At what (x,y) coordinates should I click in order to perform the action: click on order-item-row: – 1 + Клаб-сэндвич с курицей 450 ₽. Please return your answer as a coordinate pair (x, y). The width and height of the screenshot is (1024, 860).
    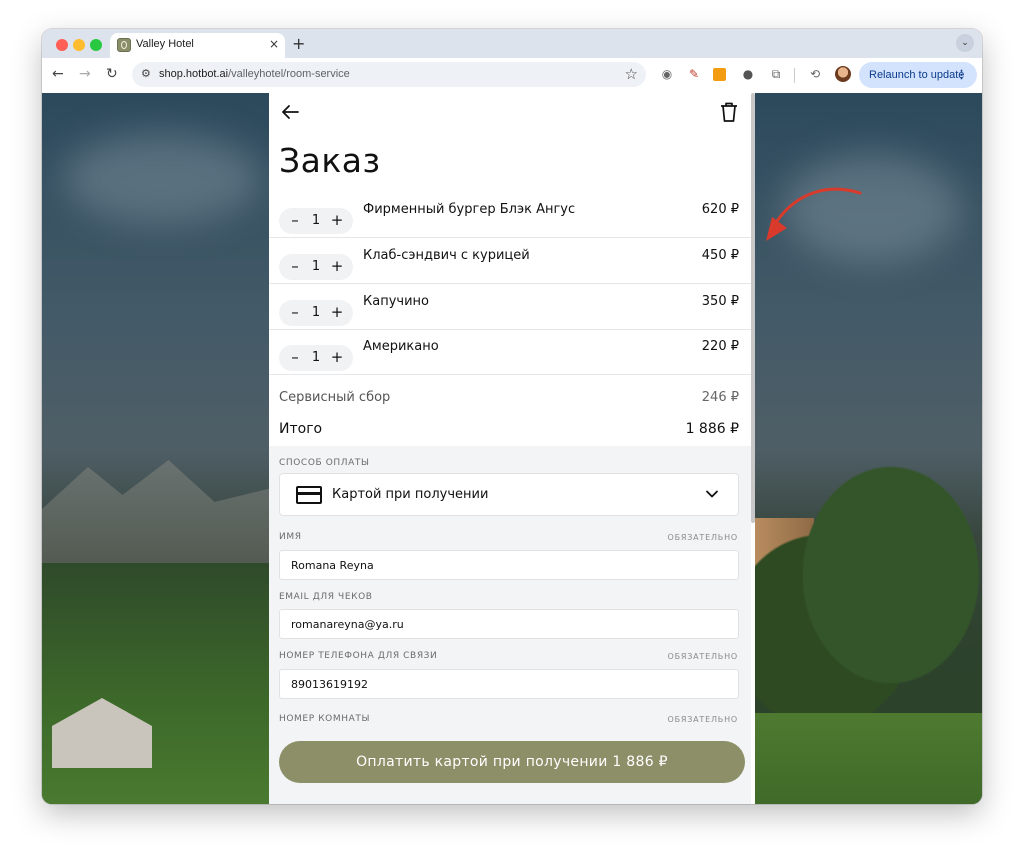
    Looking at the image, I should click on (510, 261).